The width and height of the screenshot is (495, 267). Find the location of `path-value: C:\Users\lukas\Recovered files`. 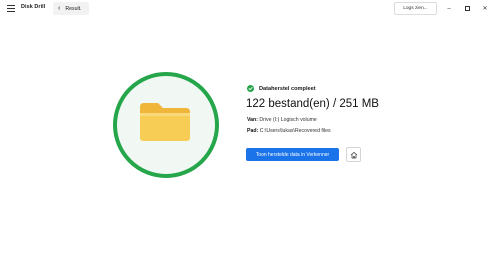

path-value: C:\Users\lukas\Recovered files is located at coordinates (295, 131).